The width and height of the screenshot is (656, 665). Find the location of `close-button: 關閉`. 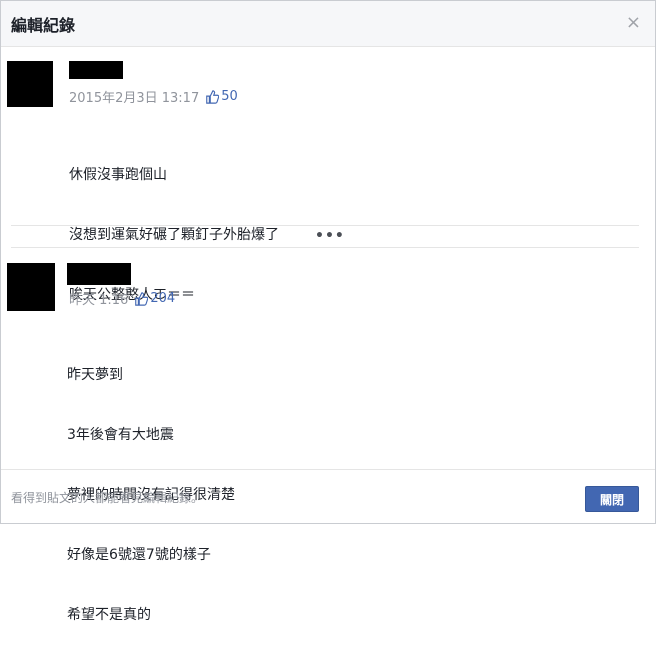

close-button: 關閉 is located at coordinates (612, 499).